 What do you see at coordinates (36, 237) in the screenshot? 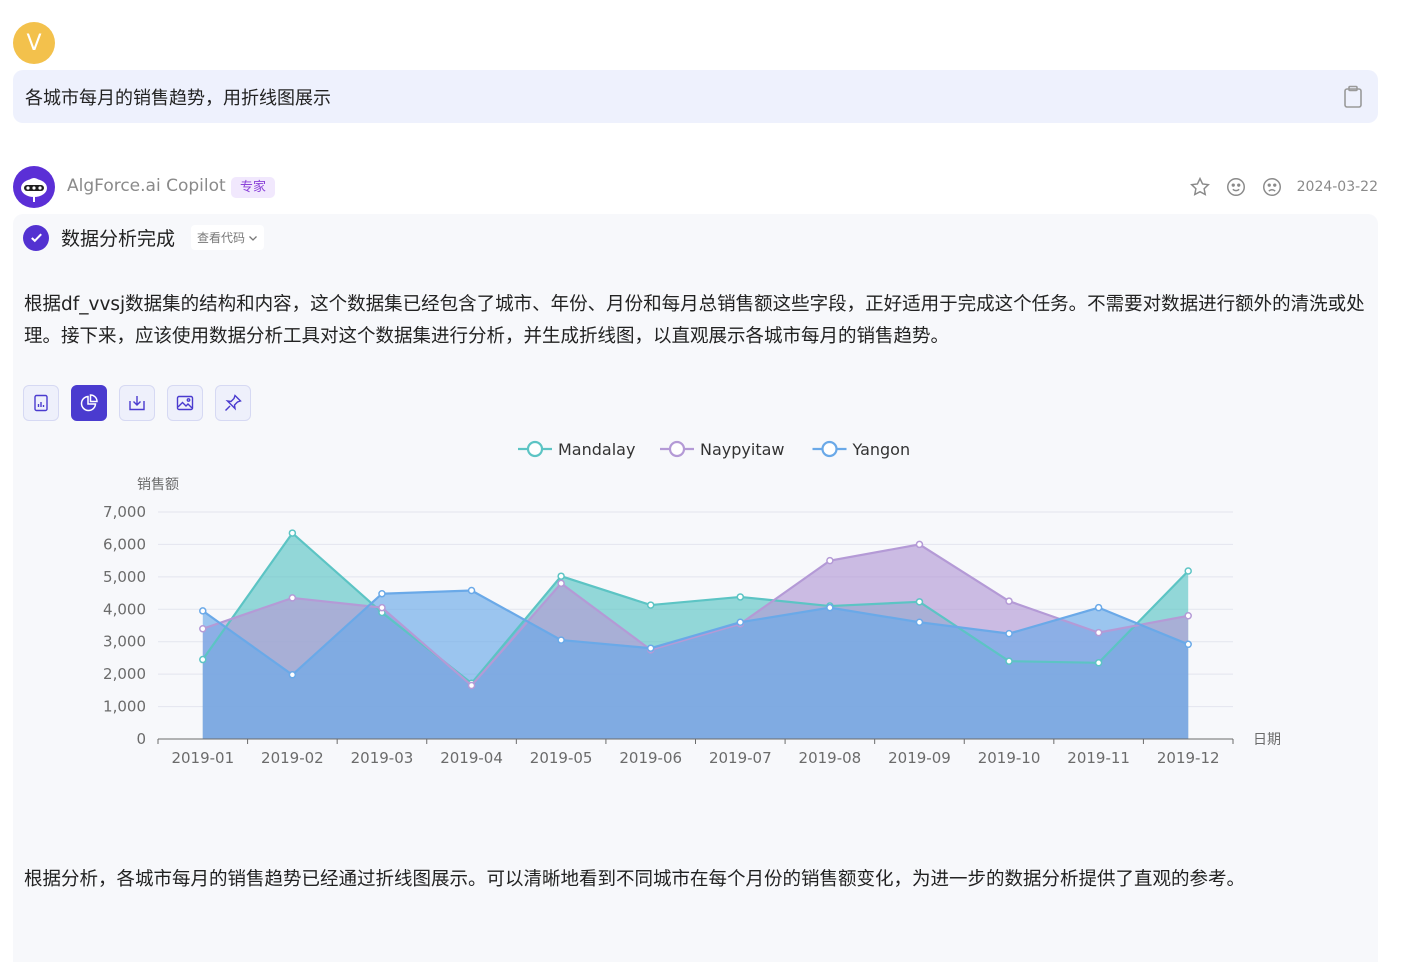
I see `check-icon` at bounding box center [36, 237].